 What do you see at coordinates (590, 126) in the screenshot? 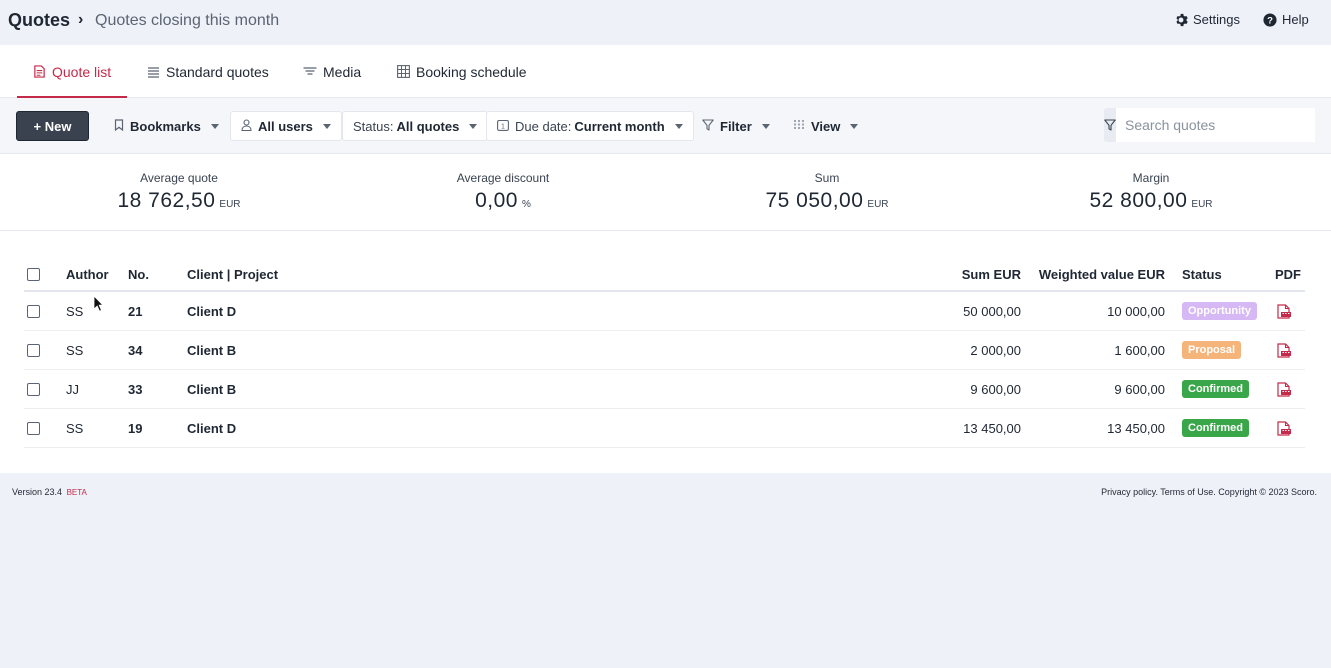
I see `due-date-dropdown: 1 Due date: Current month` at bounding box center [590, 126].